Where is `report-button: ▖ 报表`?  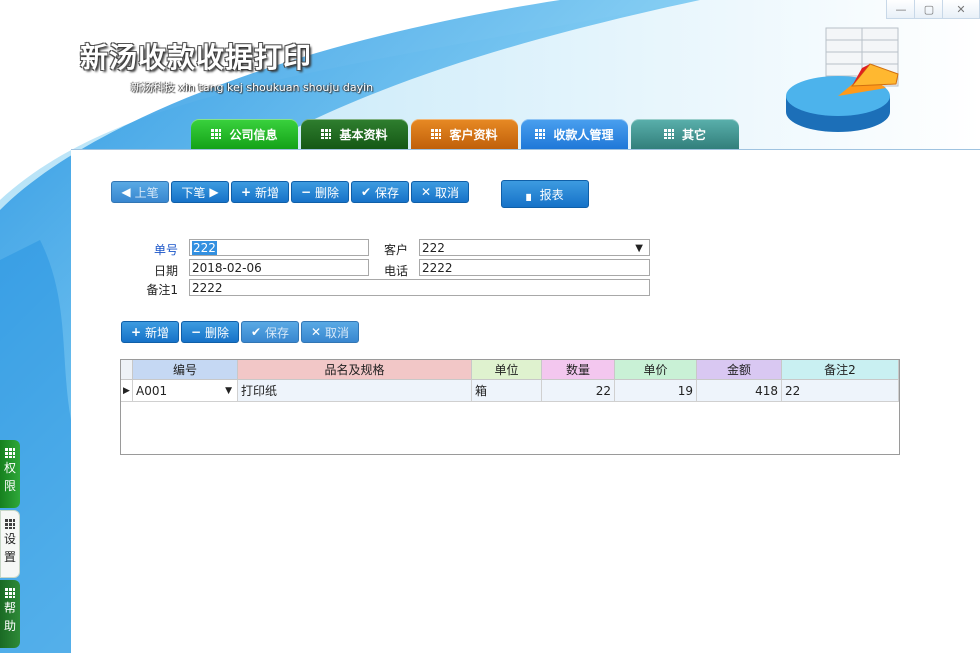 report-button: ▖ 报表 is located at coordinates (545, 194).